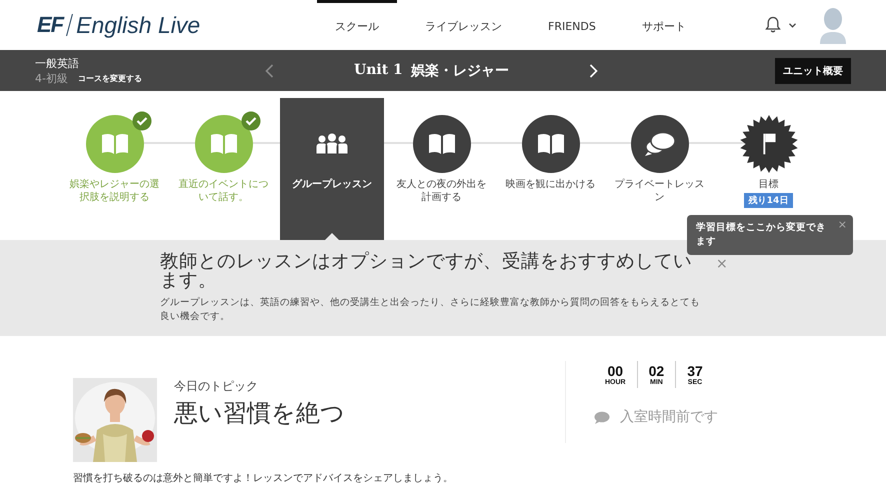  Describe the element at coordinates (332, 184) in the screenshot. I see `step-label: グループレッスン` at that location.